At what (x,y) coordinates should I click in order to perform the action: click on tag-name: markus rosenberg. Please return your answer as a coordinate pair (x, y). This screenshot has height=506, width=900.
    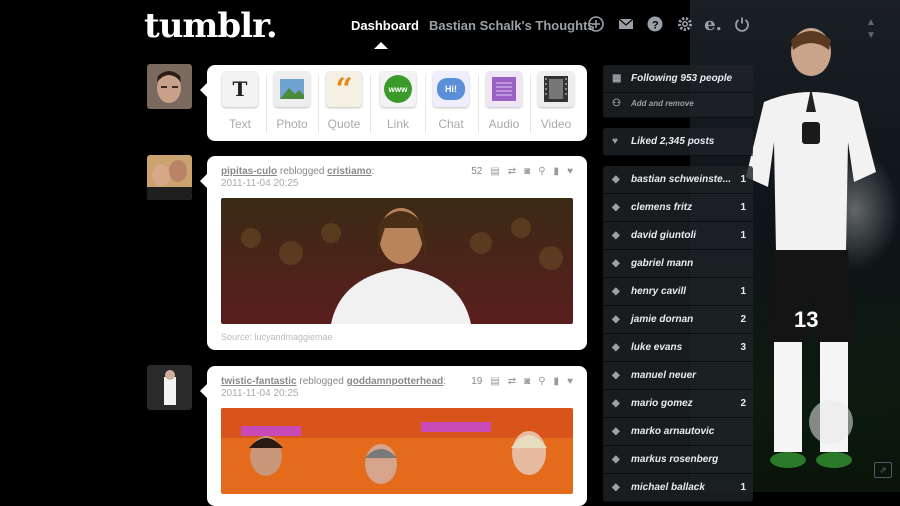
    Looking at the image, I should click on (675, 459).